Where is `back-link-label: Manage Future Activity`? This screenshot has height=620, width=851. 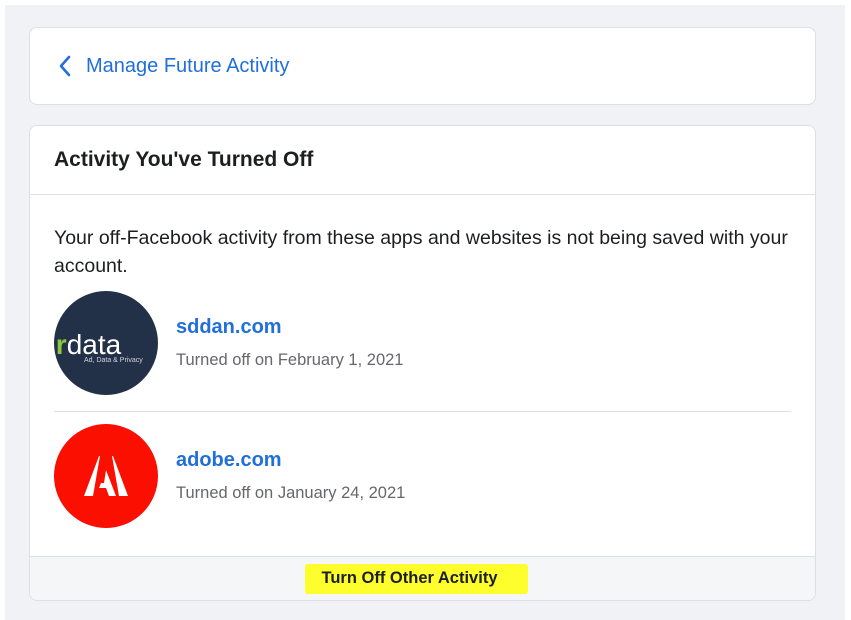 back-link-label: Manage Future Activity is located at coordinates (188, 65).